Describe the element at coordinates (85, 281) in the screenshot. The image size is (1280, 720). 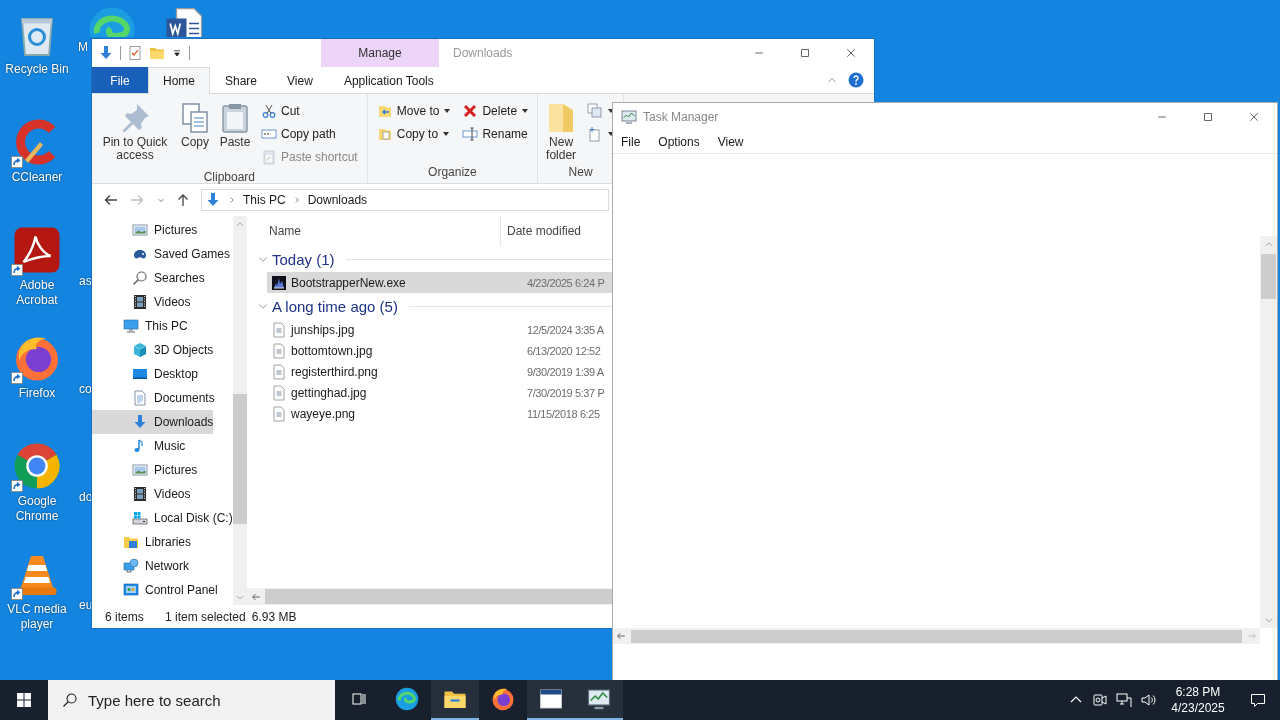
I see `desktop-icon-label: as` at that location.